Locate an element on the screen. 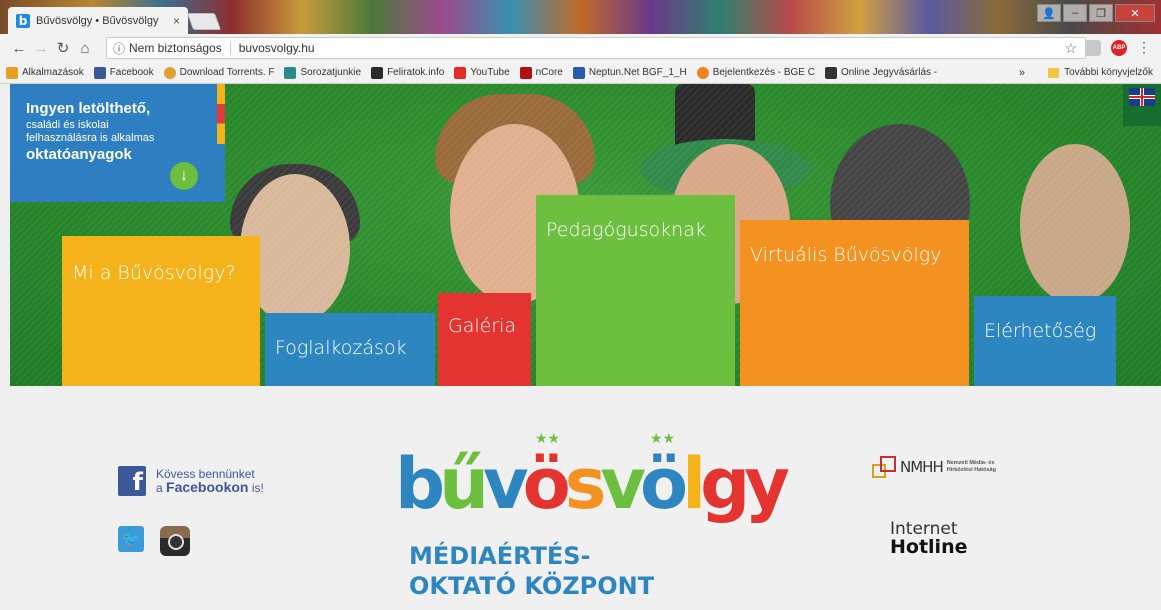  logo-wordmark: bűvösvölgy is located at coordinates (592, 484).